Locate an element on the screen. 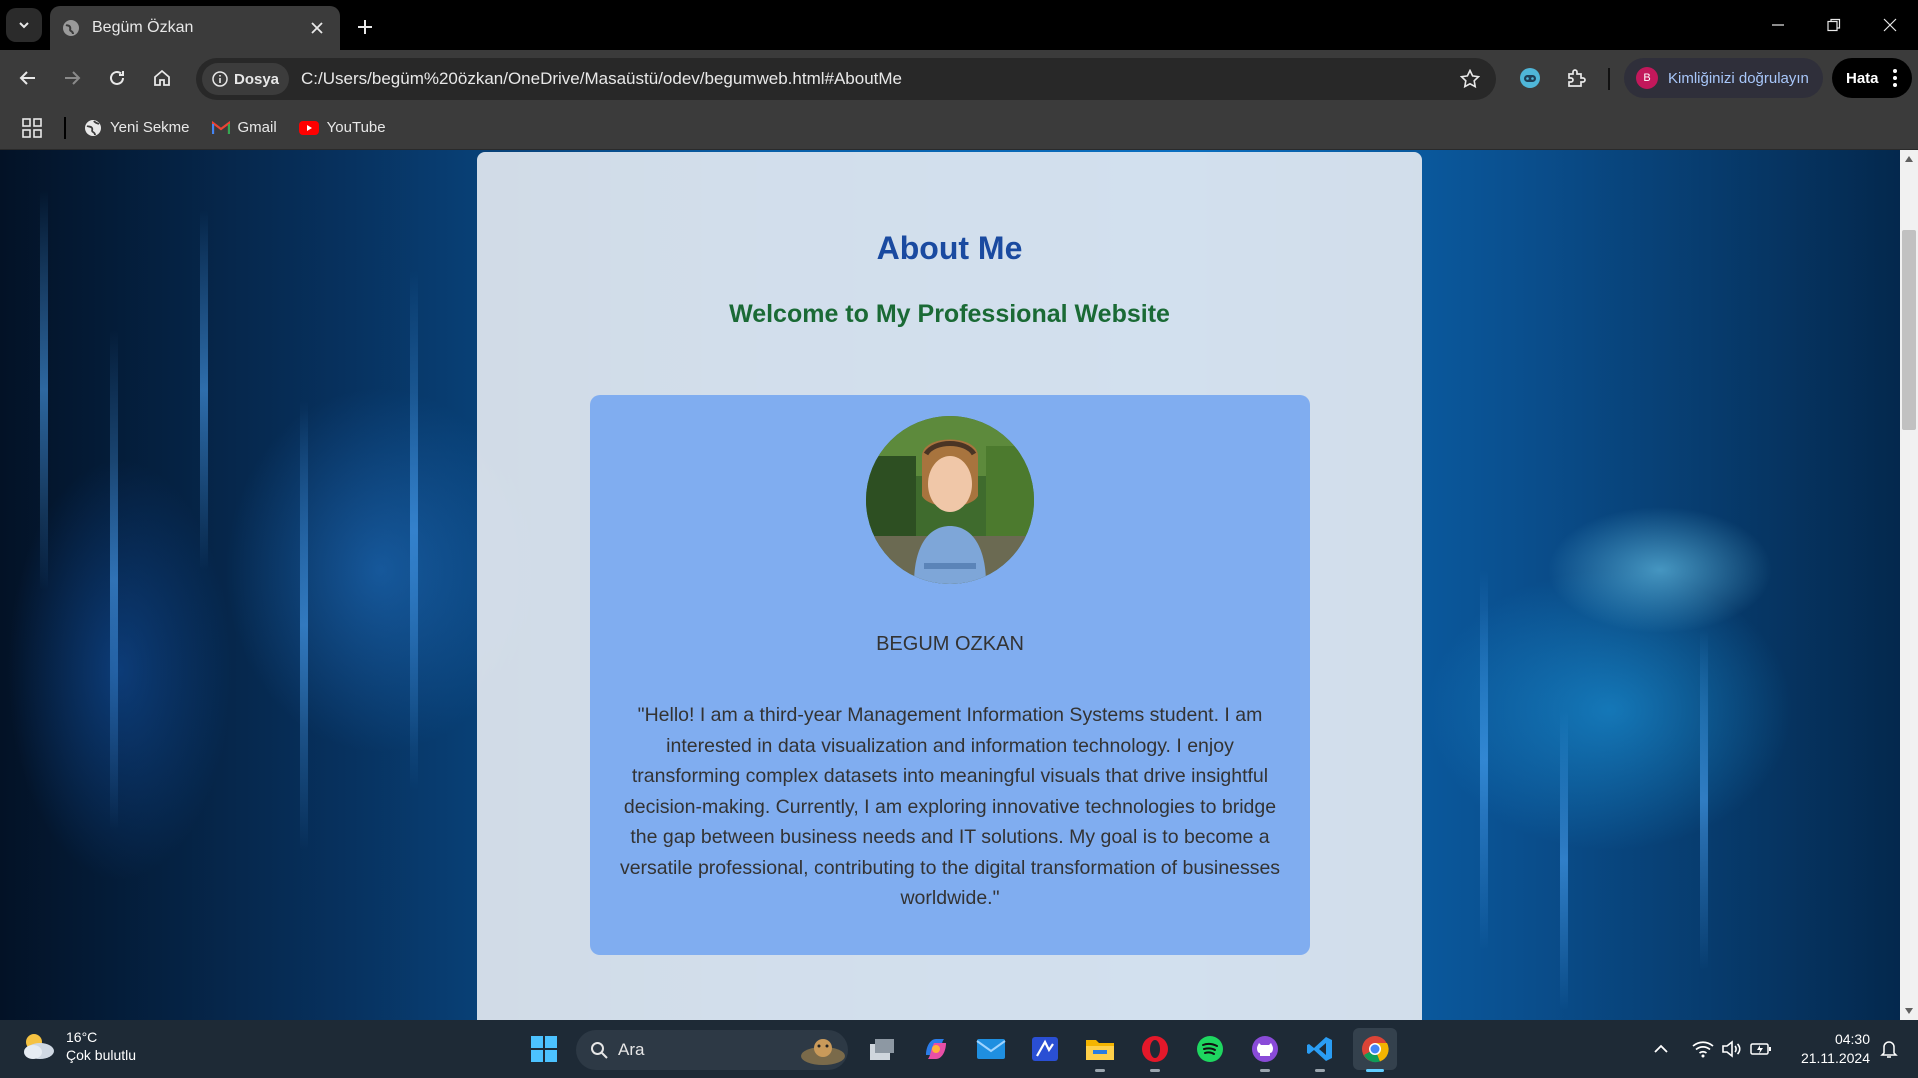  site-info-chip: Dosya is located at coordinates (246, 79).